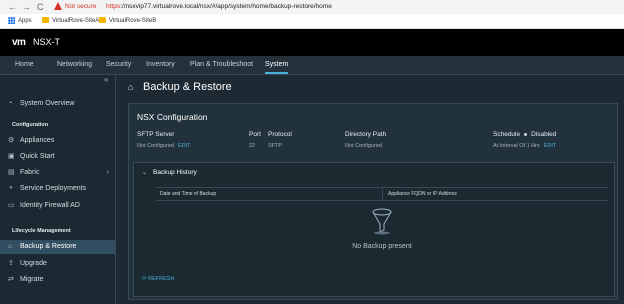 This screenshot has width=624, height=304. What do you see at coordinates (277, 65) in the screenshot?
I see `tab-system: System` at bounding box center [277, 65].